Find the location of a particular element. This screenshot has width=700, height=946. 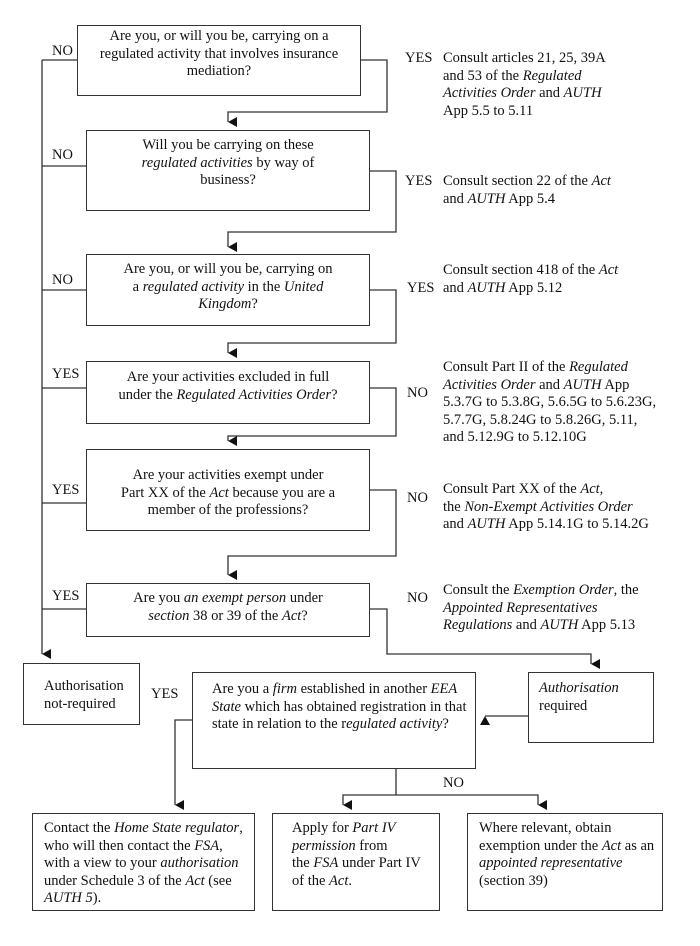

defined-term: an exempt person is located at coordinates (235, 598).